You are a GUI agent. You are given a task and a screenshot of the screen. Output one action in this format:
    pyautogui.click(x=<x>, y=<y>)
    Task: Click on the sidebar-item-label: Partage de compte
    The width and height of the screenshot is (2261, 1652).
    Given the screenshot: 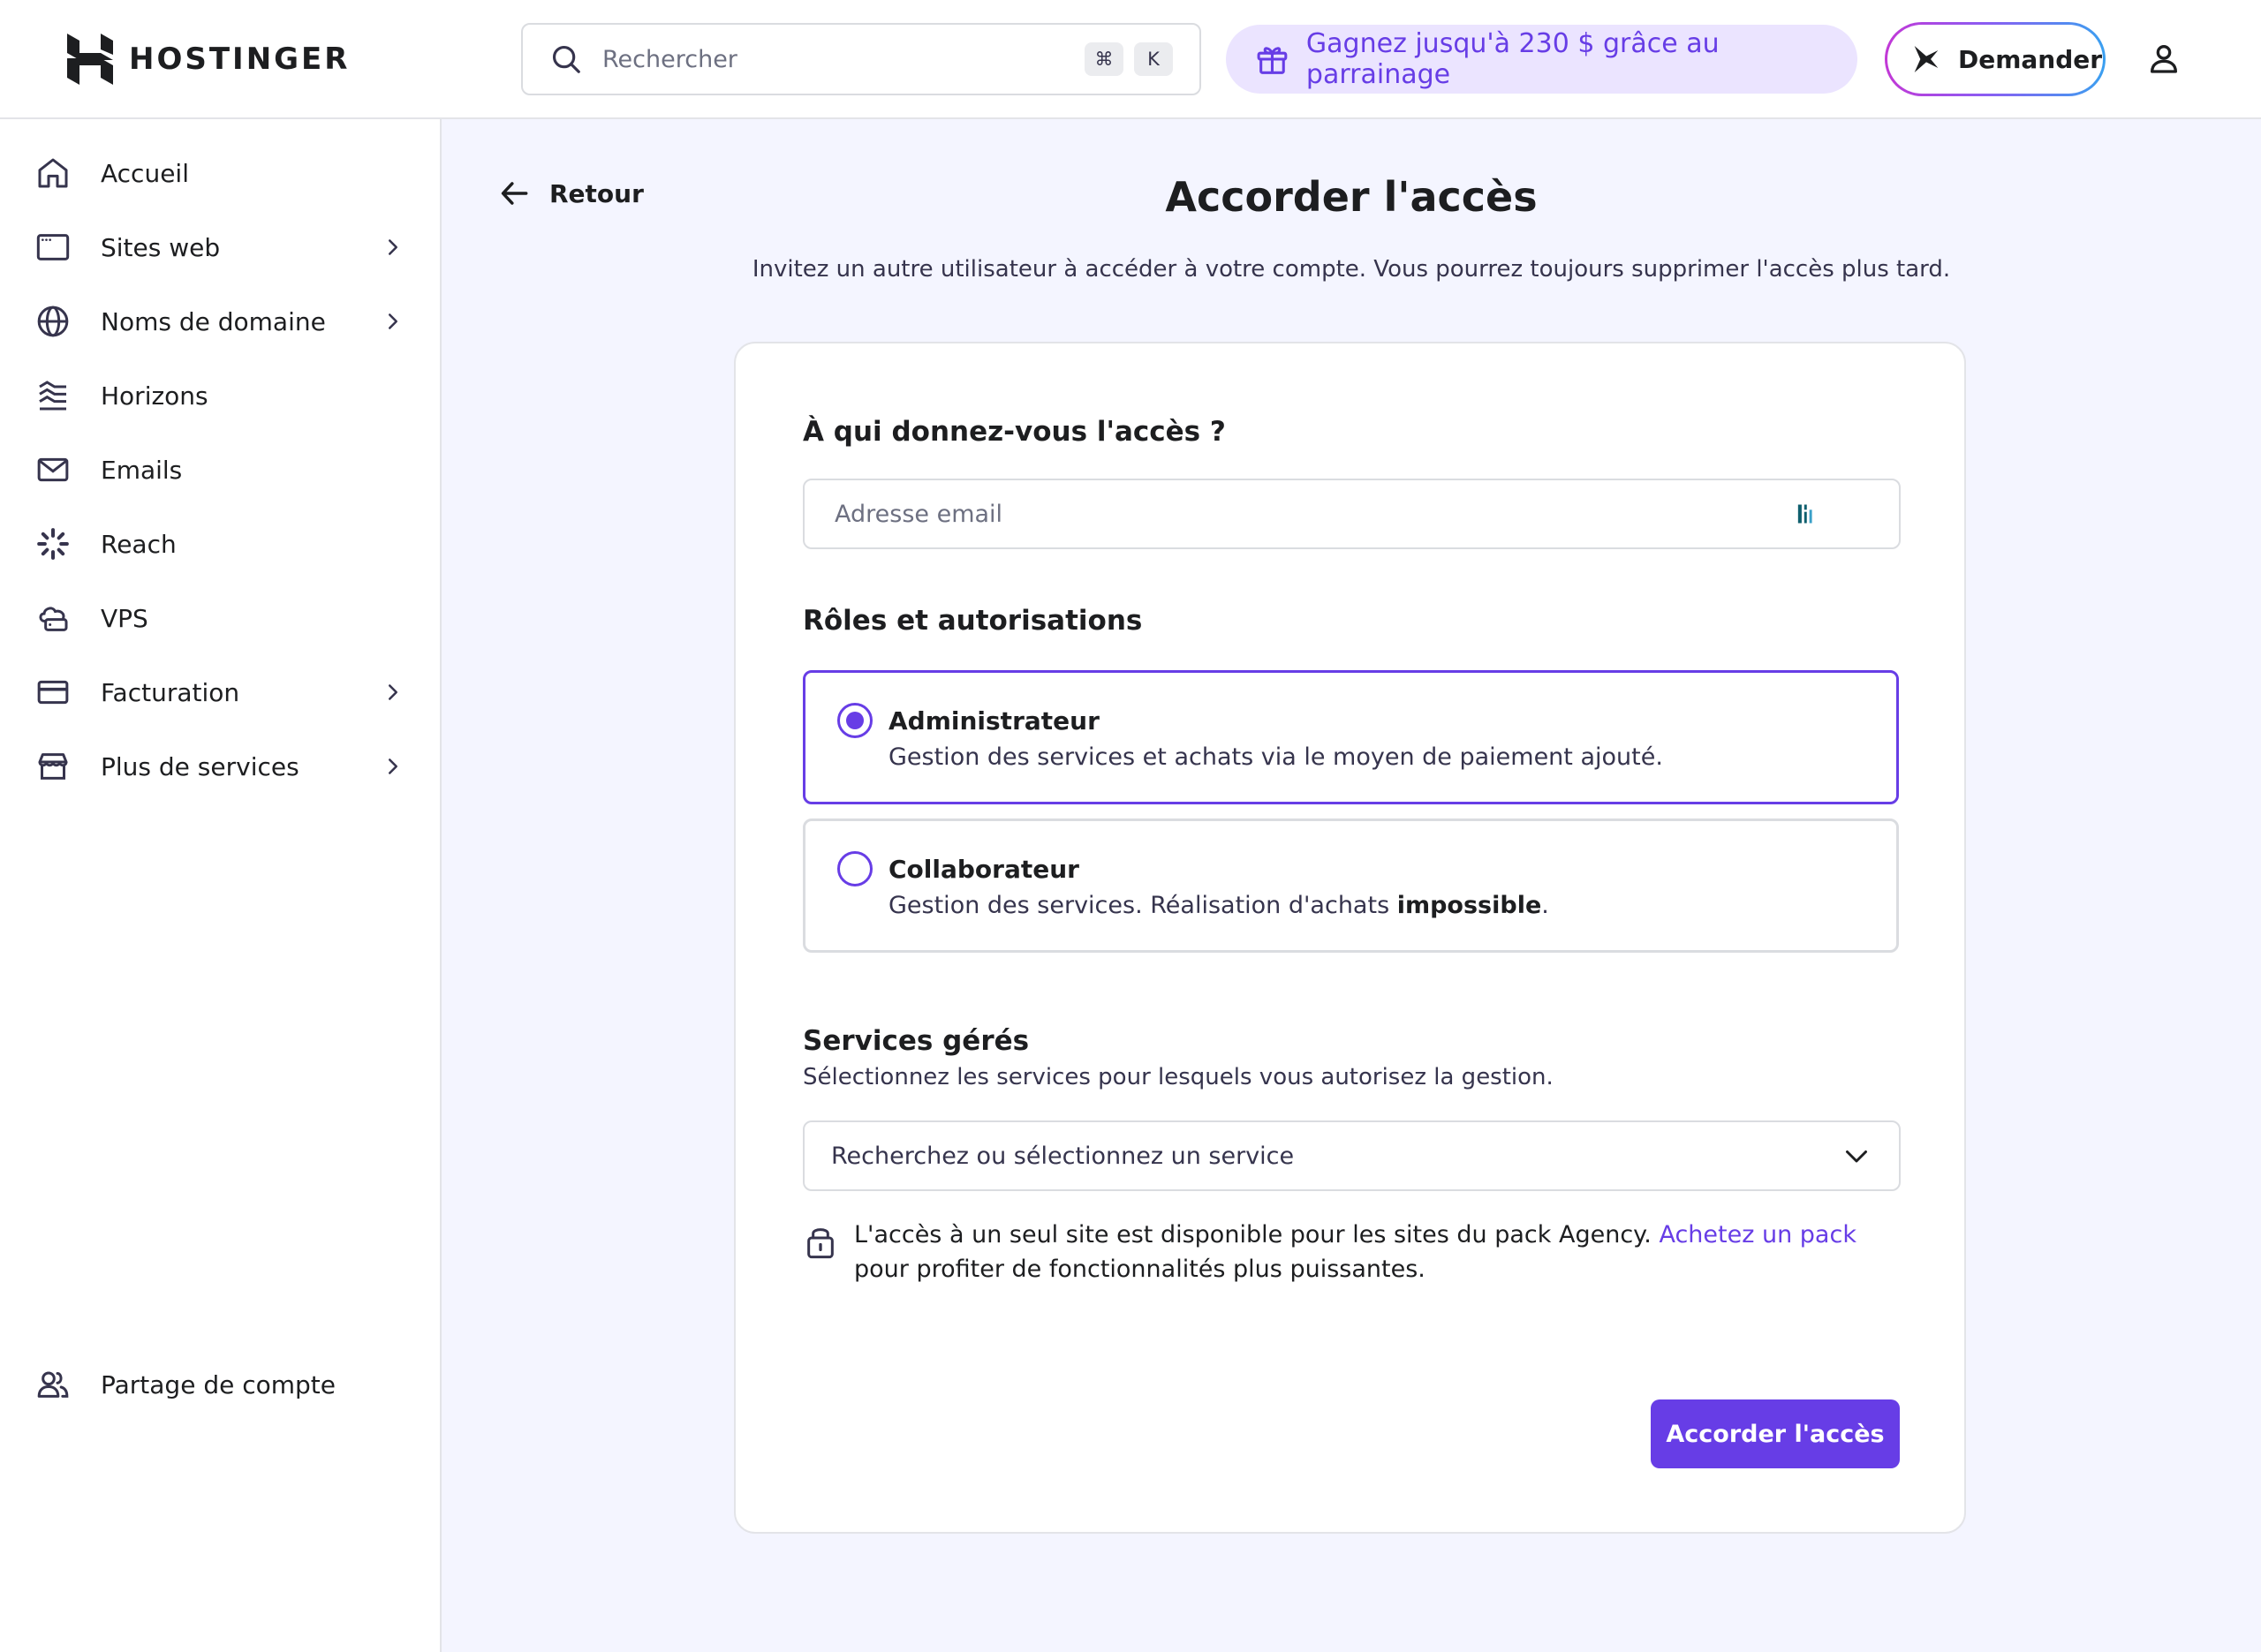 What is the action you would take?
    pyautogui.click(x=219, y=1384)
    